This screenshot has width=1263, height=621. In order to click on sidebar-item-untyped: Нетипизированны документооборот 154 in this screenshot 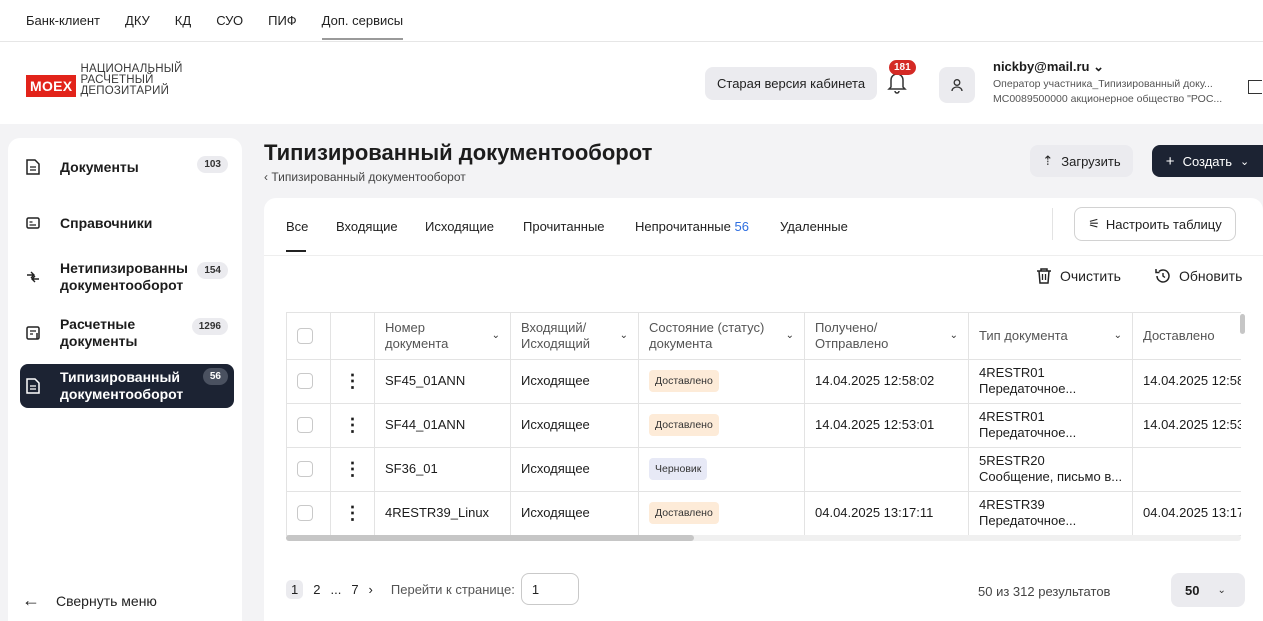, I will do `click(127, 277)`.